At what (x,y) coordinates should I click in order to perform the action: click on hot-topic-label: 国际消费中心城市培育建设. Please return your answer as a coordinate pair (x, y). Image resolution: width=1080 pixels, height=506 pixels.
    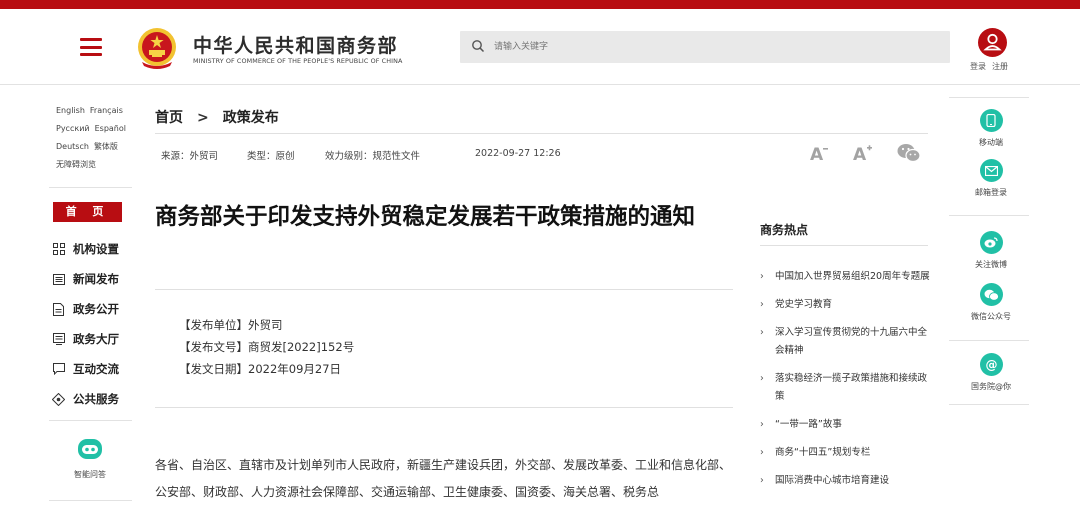
    Looking at the image, I should click on (832, 480).